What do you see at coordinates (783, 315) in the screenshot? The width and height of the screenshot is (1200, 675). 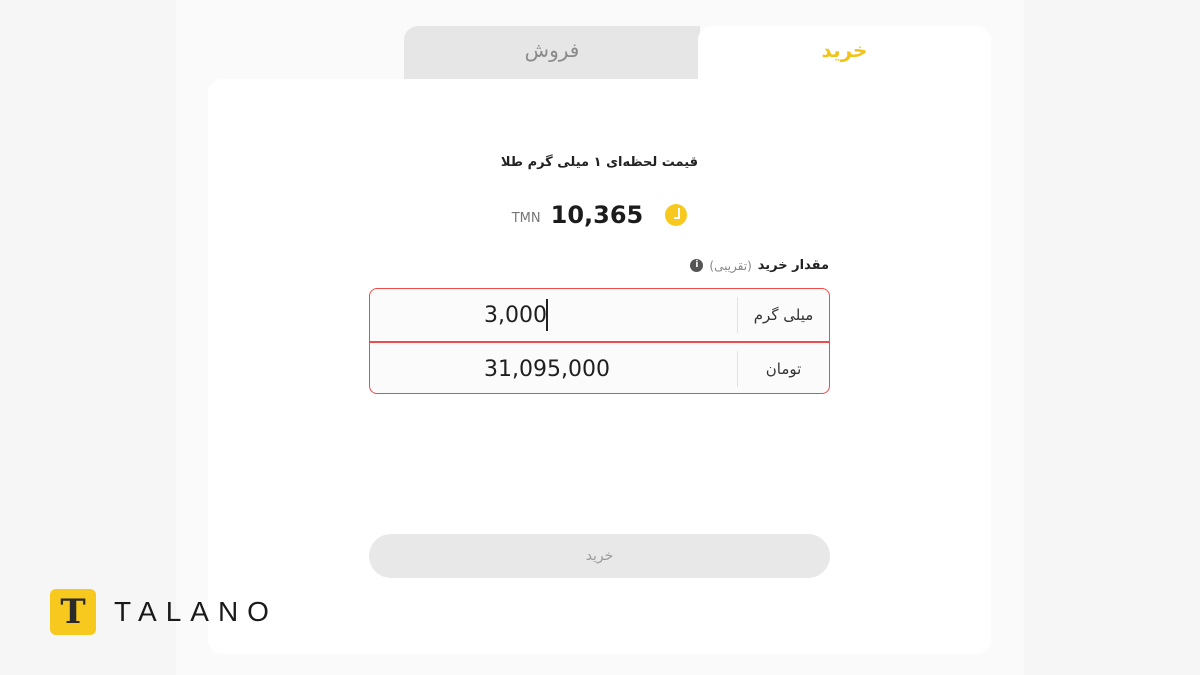 I see `milligram-unit-label: میلی گرم` at bounding box center [783, 315].